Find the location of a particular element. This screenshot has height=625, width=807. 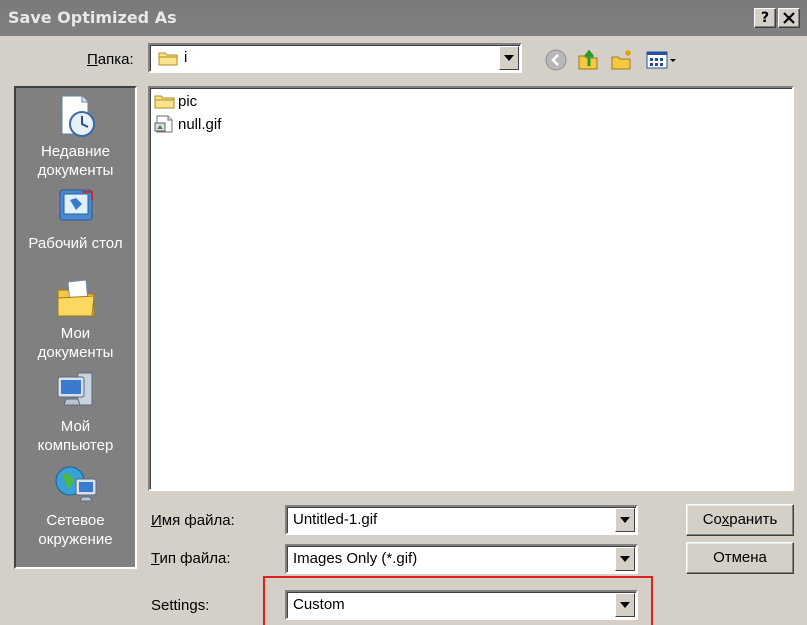

view-menu-button is located at coordinates (662, 60).